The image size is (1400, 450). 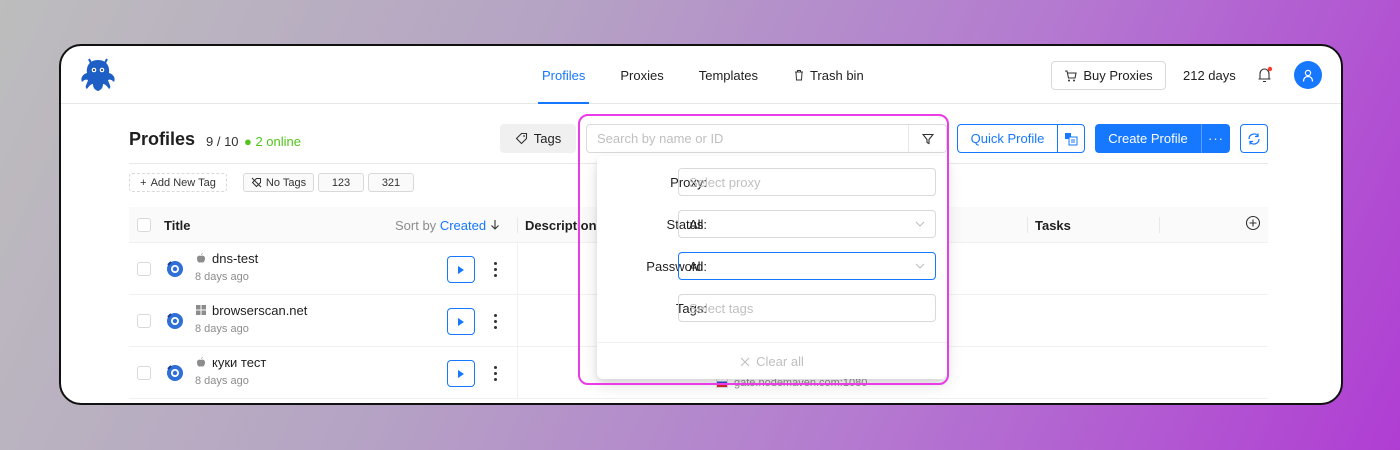 What do you see at coordinates (144, 225) in the screenshot?
I see `select-all-checkbox` at bounding box center [144, 225].